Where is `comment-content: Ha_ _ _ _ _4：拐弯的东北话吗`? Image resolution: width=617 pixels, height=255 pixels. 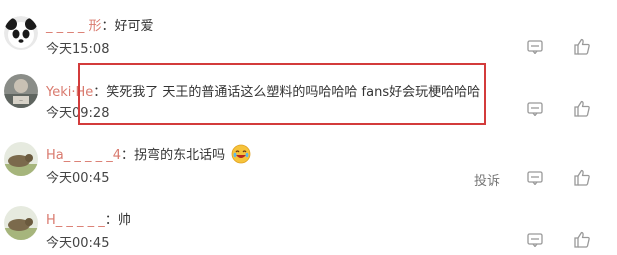
comment-content: Ha_ _ _ _ _4：拐弯的东北话吗 is located at coordinates (148, 156).